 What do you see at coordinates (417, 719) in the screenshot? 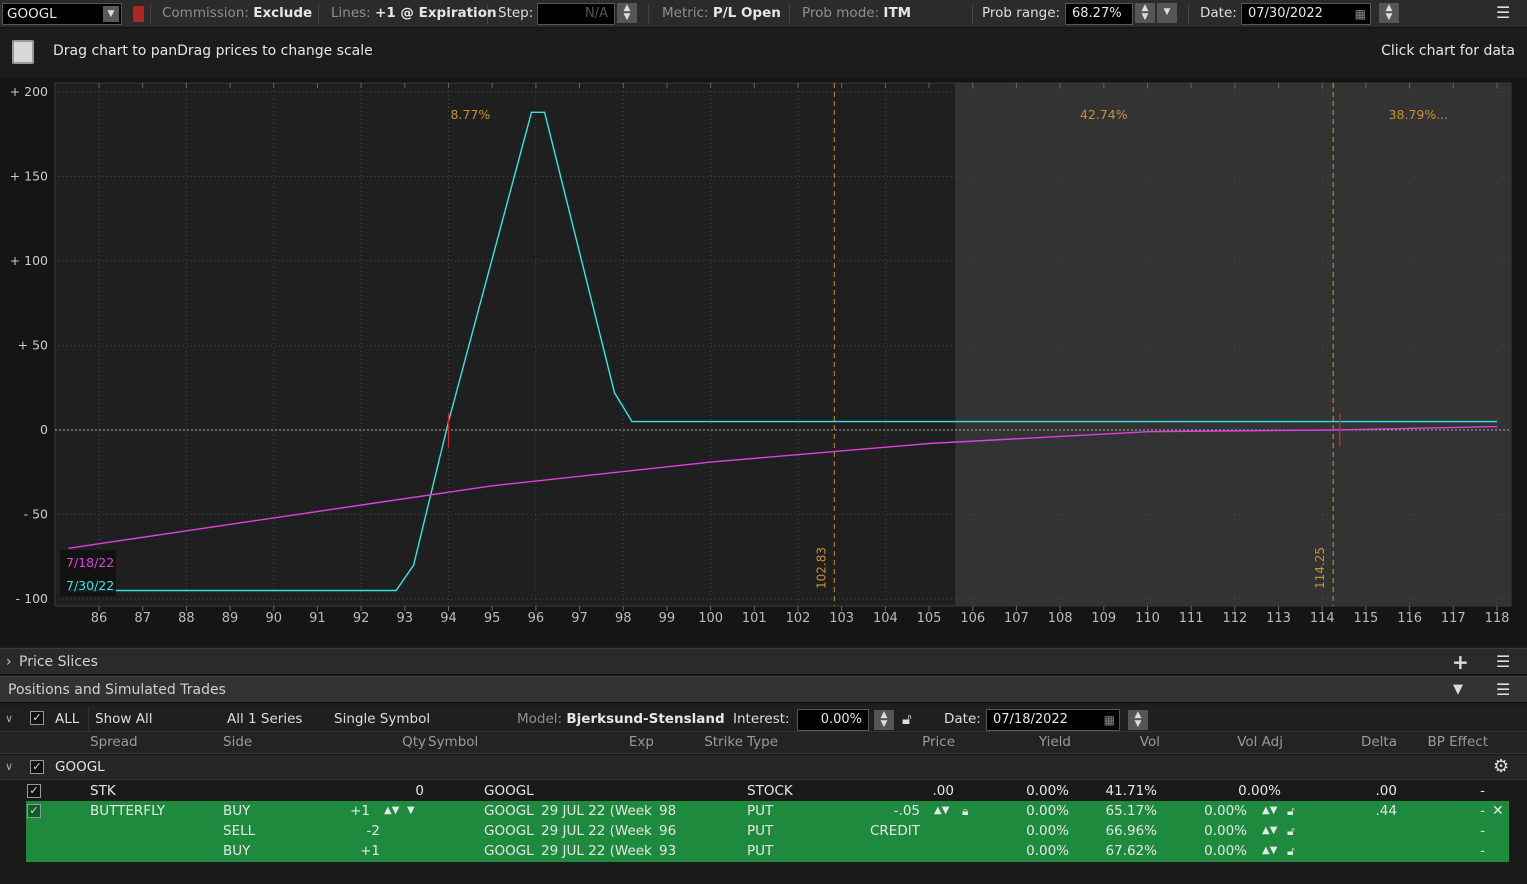
I see `single-symbol-selector: Single Symbol` at bounding box center [417, 719].